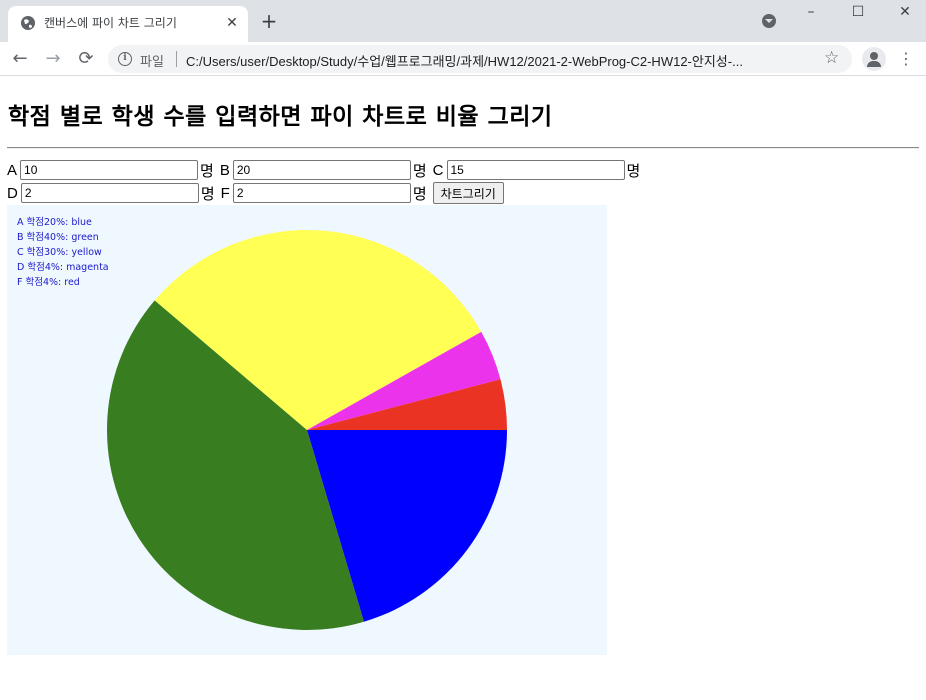 This screenshot has width=926, height=700. I want to click on tab-strip: 캔버스에 파이 차트 그리기 ✕ + – ☐ ✕, so click(463, 21).